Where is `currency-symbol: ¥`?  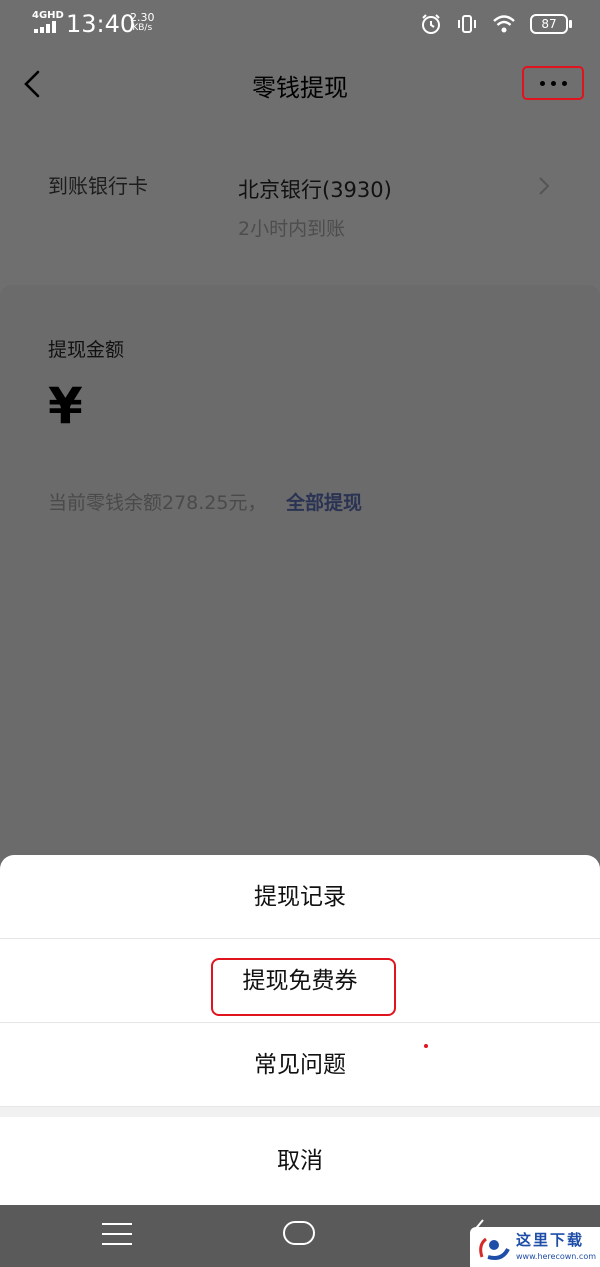
currency-symbol: ¥ is located at coordinates (65, 406).